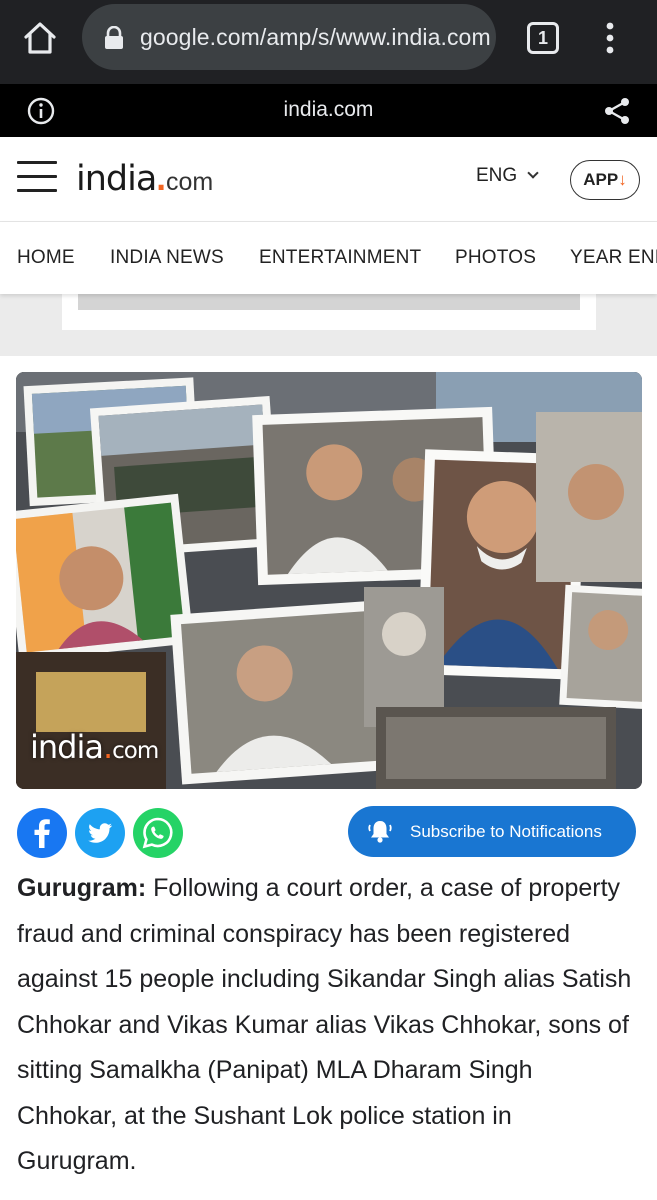 The height and width of the screenshot is (1200, 657). What do you see at coordinates (328, 179) in the screenshot?
I see `site-header: india. com ENG APP↓` at bounding box center [328, 179].